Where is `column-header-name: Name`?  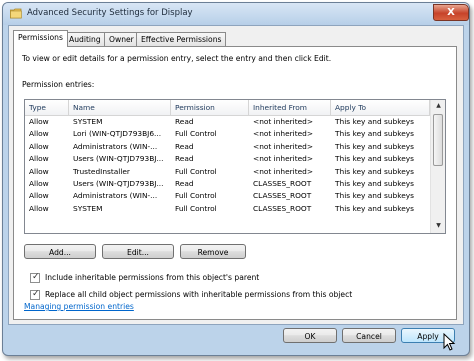
column-header-name: Name is located at coordinates (120, 107).